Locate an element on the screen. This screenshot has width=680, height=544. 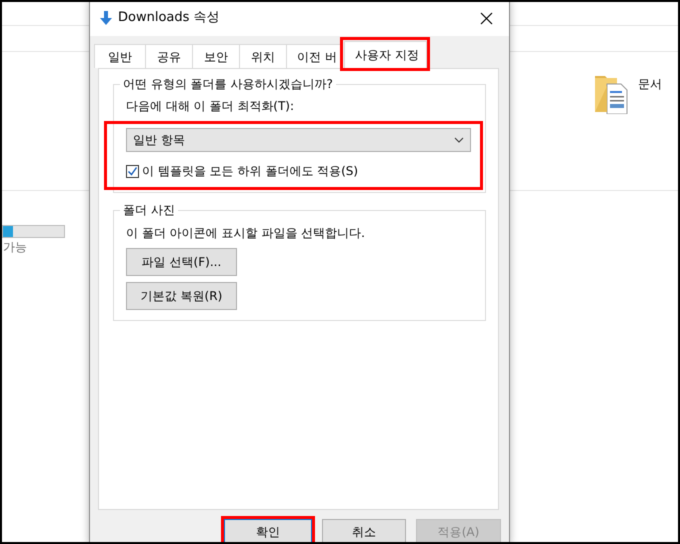
close-icon is located at coordinates (486, 19).